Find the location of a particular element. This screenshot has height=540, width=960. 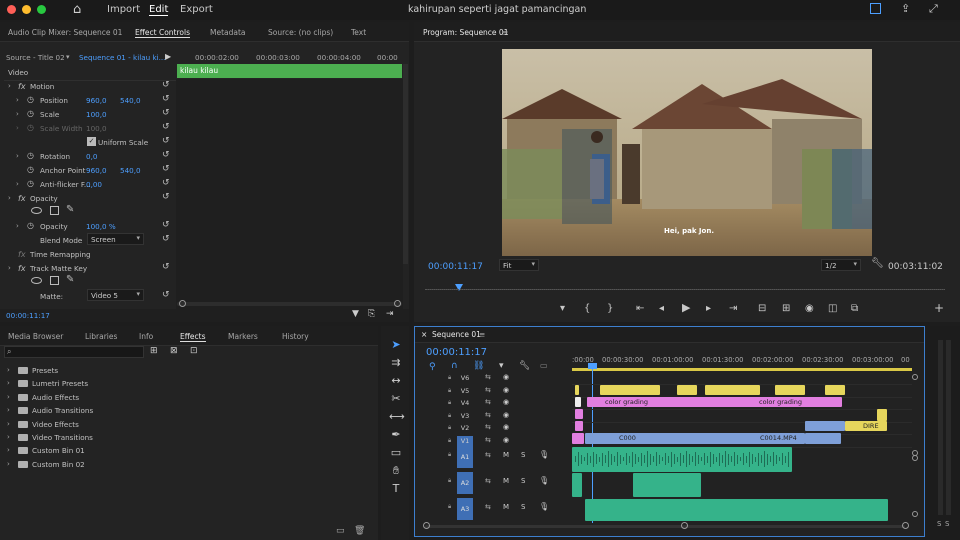

new-bin-icon: ▭ is located at coordinates (340, 531).